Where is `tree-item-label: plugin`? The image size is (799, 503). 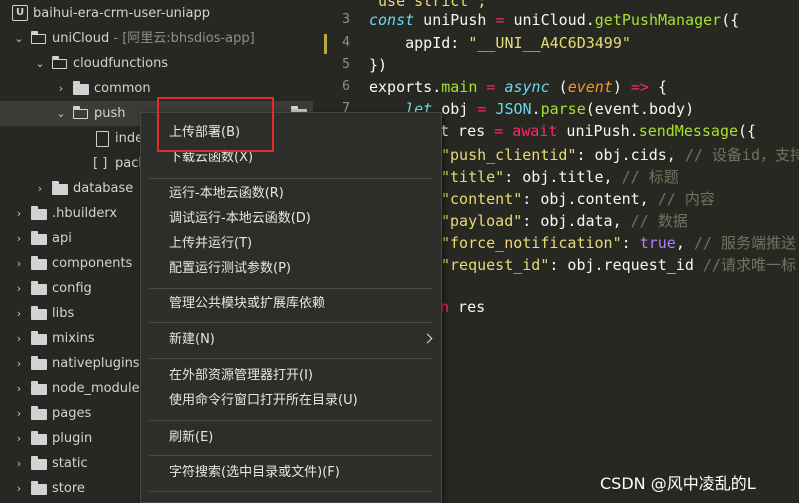 tree-item-label: plugin is located at coordinates (72, 438).